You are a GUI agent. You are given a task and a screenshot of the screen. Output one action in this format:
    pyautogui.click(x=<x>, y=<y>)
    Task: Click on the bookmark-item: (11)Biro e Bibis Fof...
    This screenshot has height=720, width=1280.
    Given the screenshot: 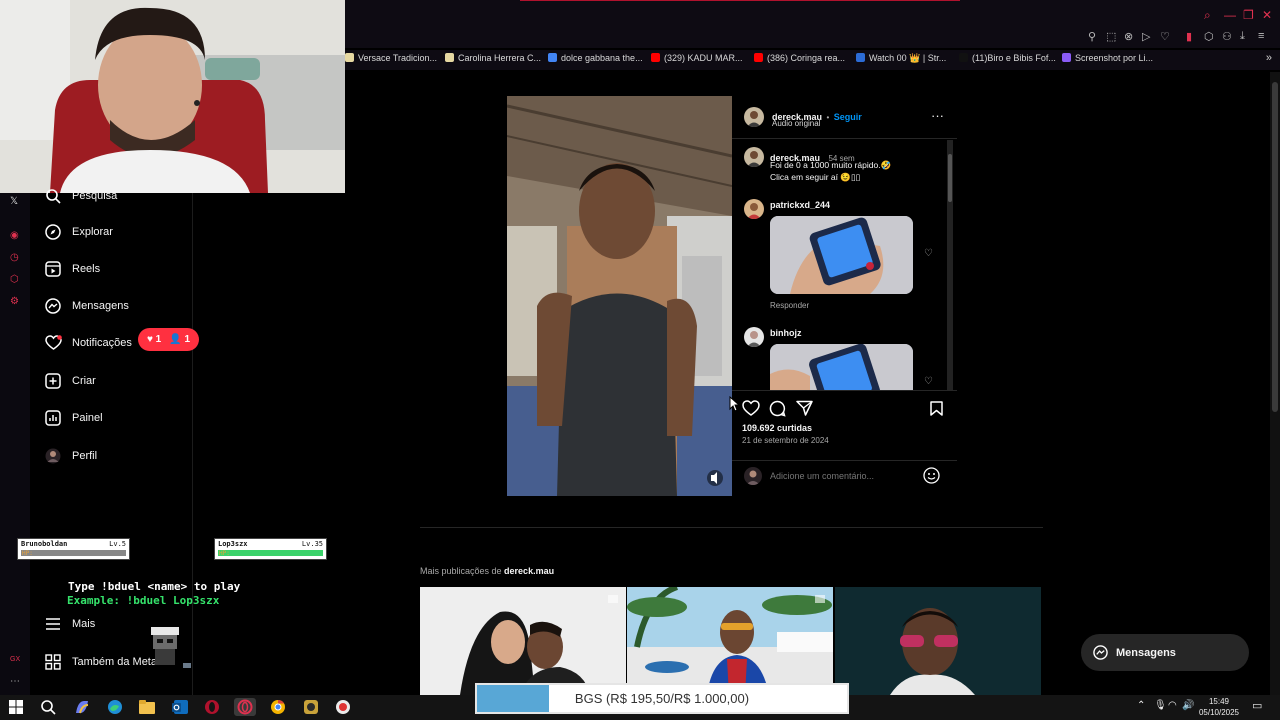 What is the action you would take?
    pyautogui.click(x=1007, y=58)
    